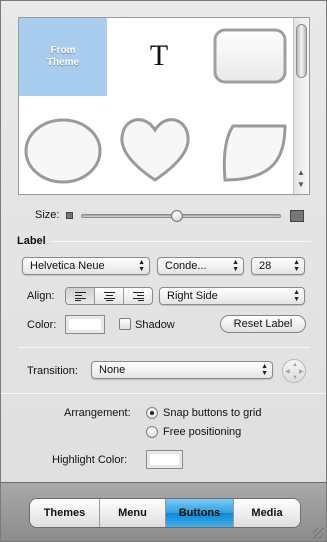 The width and height of the screenshot is (327, 542). Describe the element at coordinates (301, 184) in the screenshot. I see `scroll-down-arrow-icon: ▼` at that location.